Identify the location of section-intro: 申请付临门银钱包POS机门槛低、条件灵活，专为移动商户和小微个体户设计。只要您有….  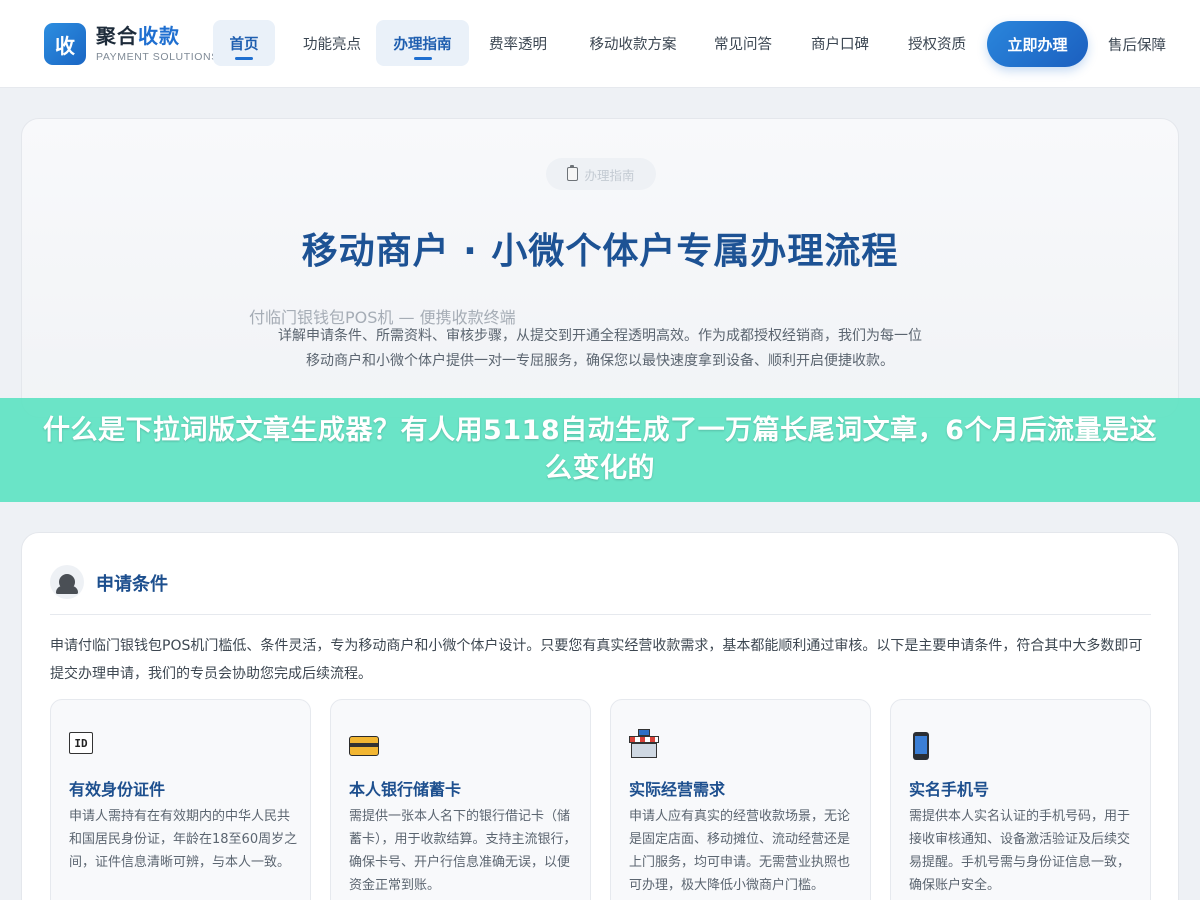
(596, 660).